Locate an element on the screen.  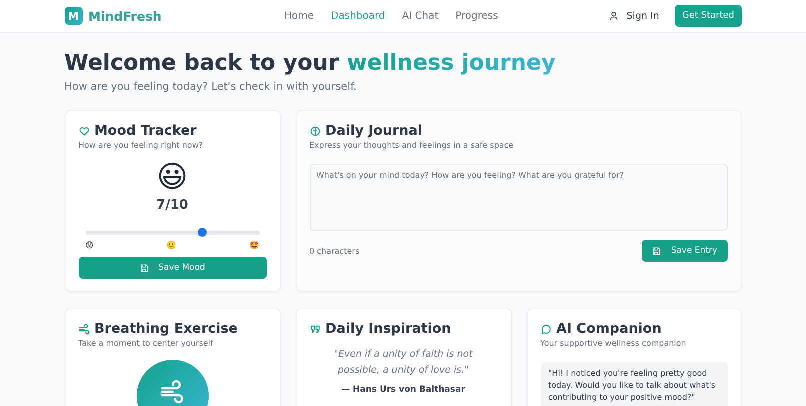
get-started-button: Get Started is located at coordinates (708, 16).